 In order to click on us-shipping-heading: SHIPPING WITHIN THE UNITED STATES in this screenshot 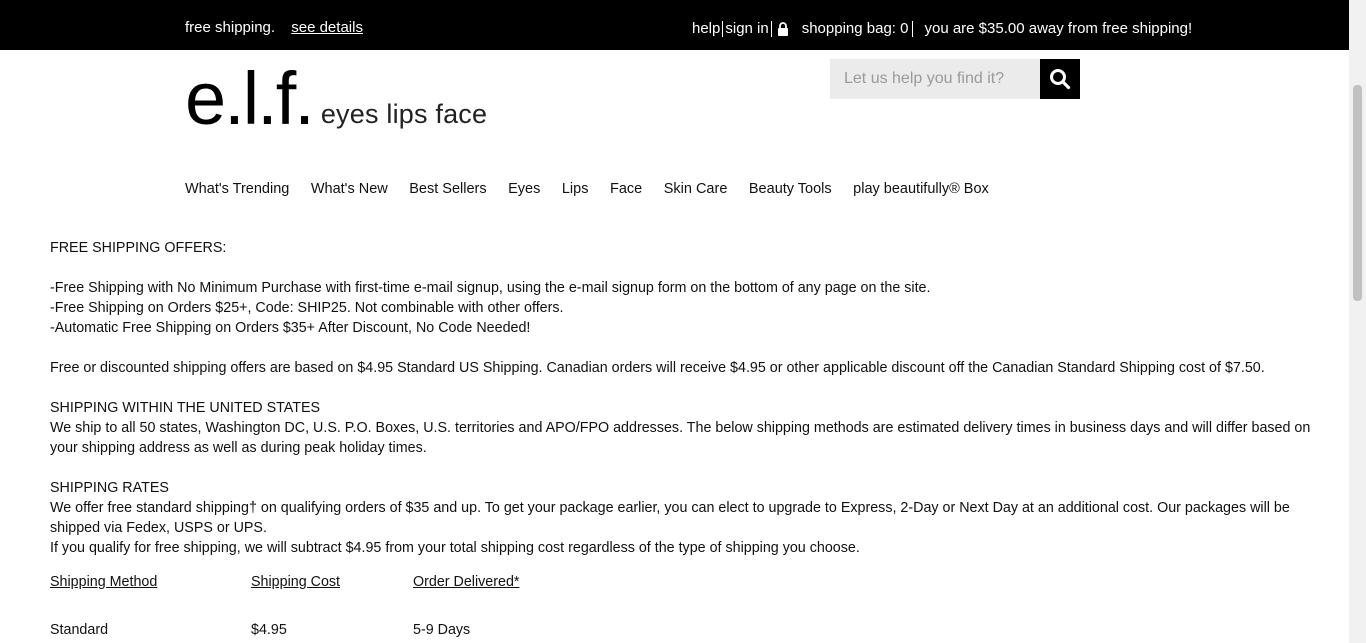, I will do `click(185, 408)`.